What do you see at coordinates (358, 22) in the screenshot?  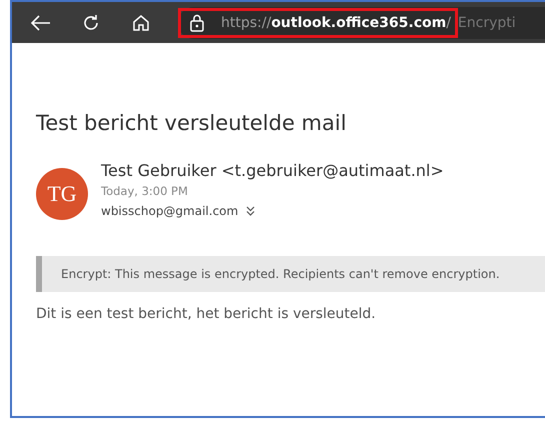 I see `url-host: outlook.office365.com` at bounding box center [358, 22].